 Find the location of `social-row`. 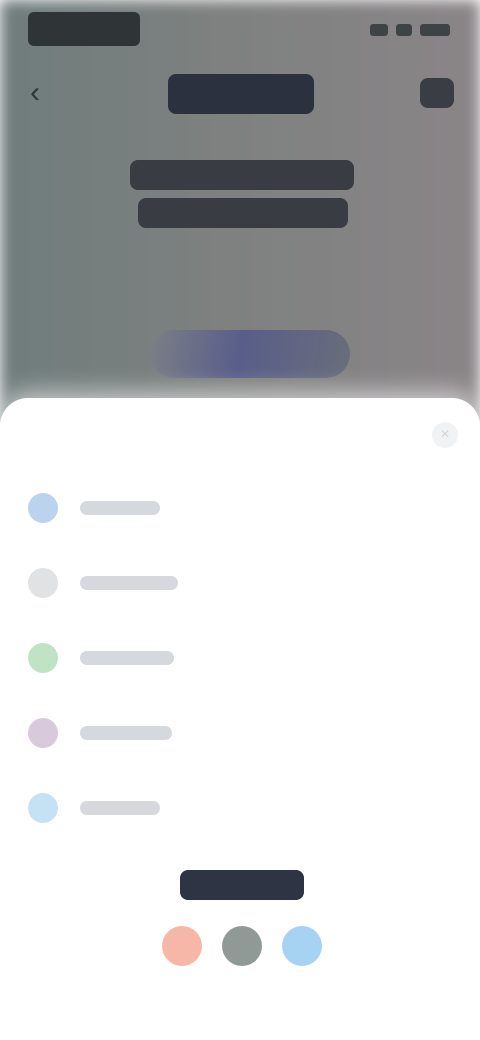

social-row is located at coordinates (242, 946).